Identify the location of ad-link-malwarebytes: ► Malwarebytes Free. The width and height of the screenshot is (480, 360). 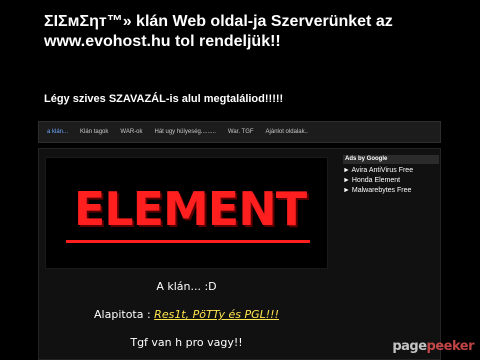
(391, 190).